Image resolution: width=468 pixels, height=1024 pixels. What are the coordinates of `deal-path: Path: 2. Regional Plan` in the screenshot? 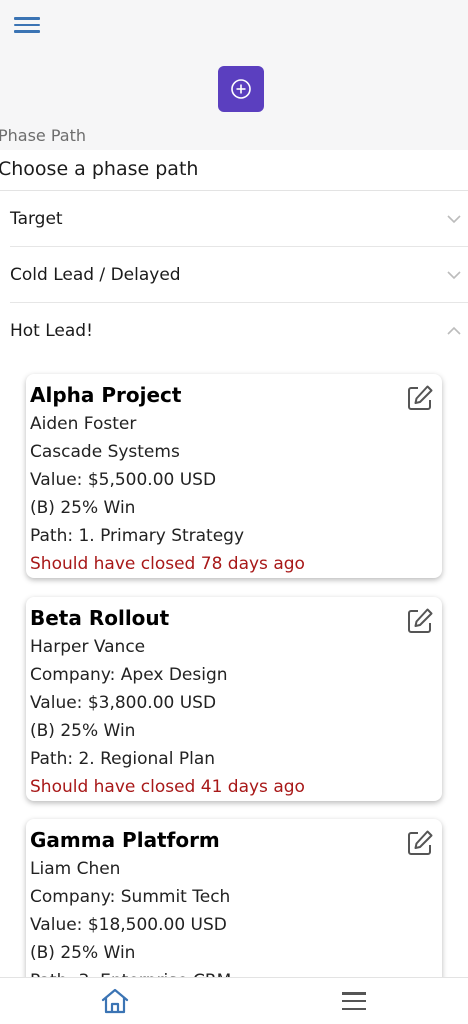 It's located at (123, 759).